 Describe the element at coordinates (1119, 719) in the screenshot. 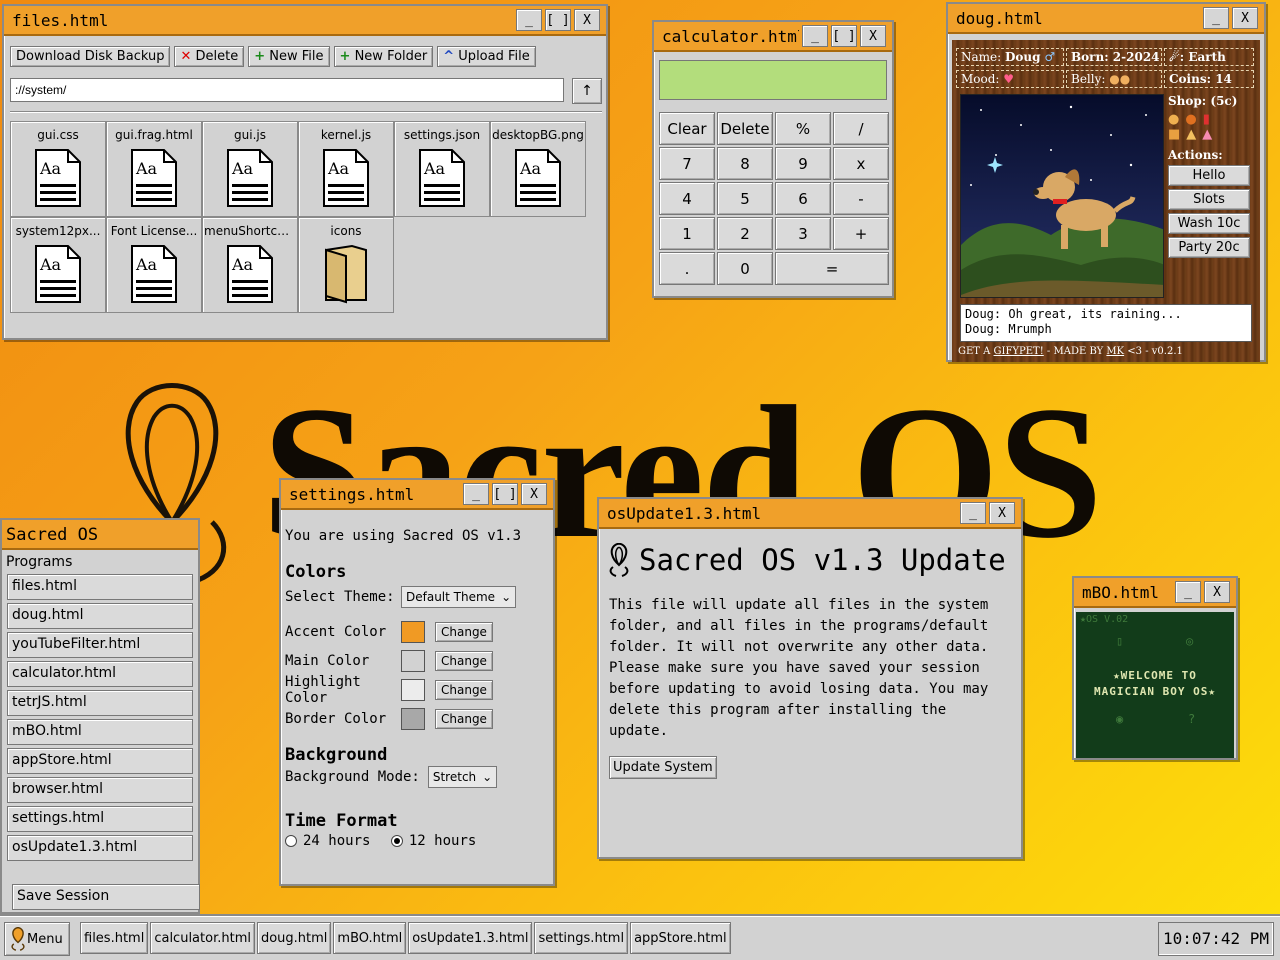

I see `mbo-music-icon: ◉` at that location.